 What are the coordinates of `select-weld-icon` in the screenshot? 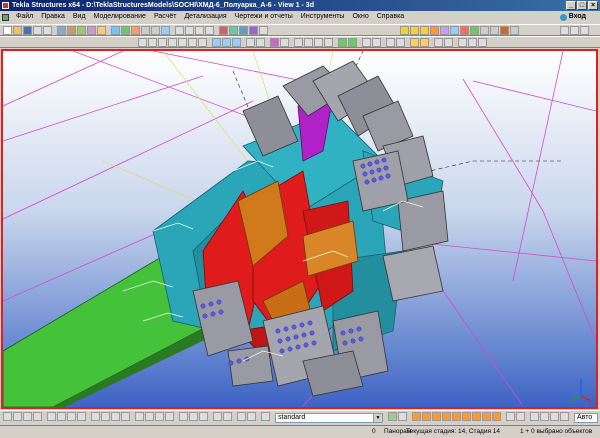 It's located at (71, 416).